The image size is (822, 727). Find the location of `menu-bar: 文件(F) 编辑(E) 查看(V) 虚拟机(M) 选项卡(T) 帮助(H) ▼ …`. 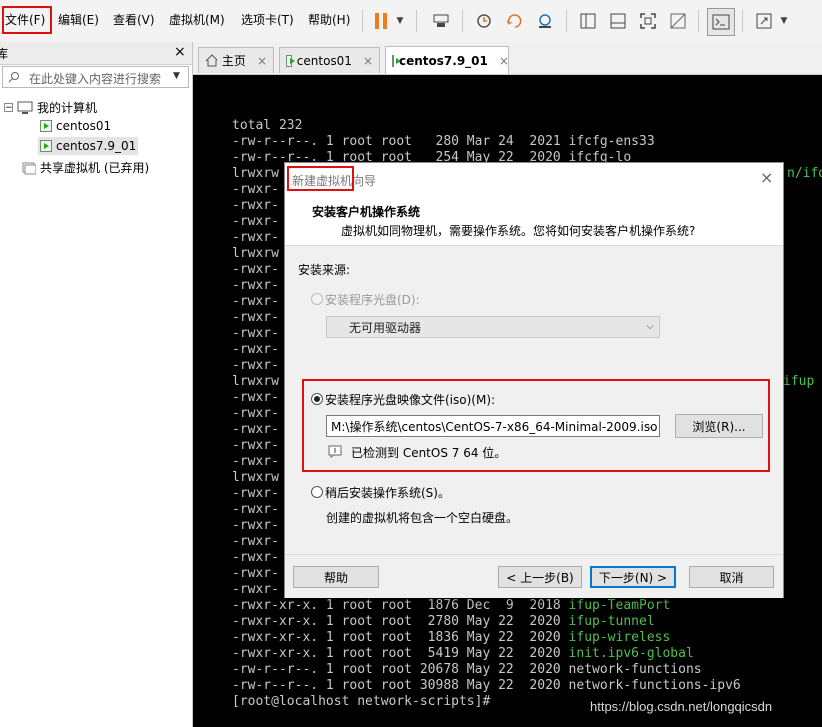

menu-bar: 文件(F) 编辑(E) 查看(V) 虚拟机(M) 选项卡(T) 帮助(H) ▼ … is located at coordinates (411, 21).